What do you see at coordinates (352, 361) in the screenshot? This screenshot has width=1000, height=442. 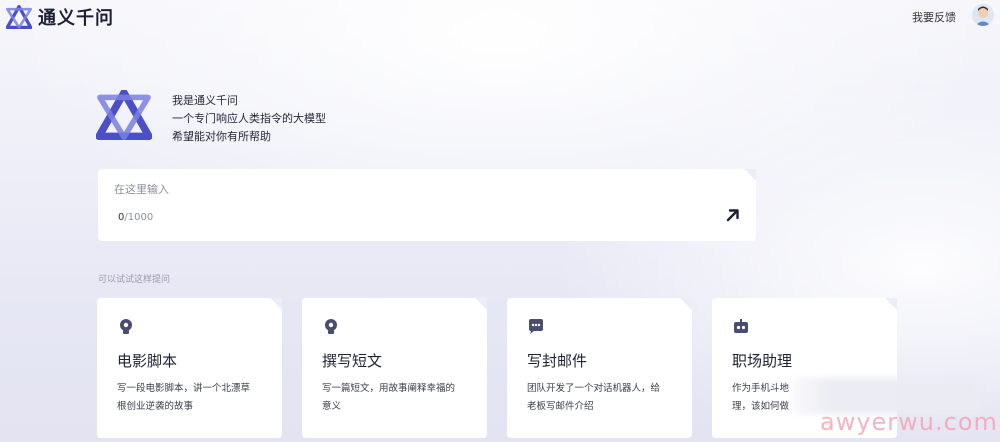 I see `card-title: 撰写短文` at bounding box center [352, 361].